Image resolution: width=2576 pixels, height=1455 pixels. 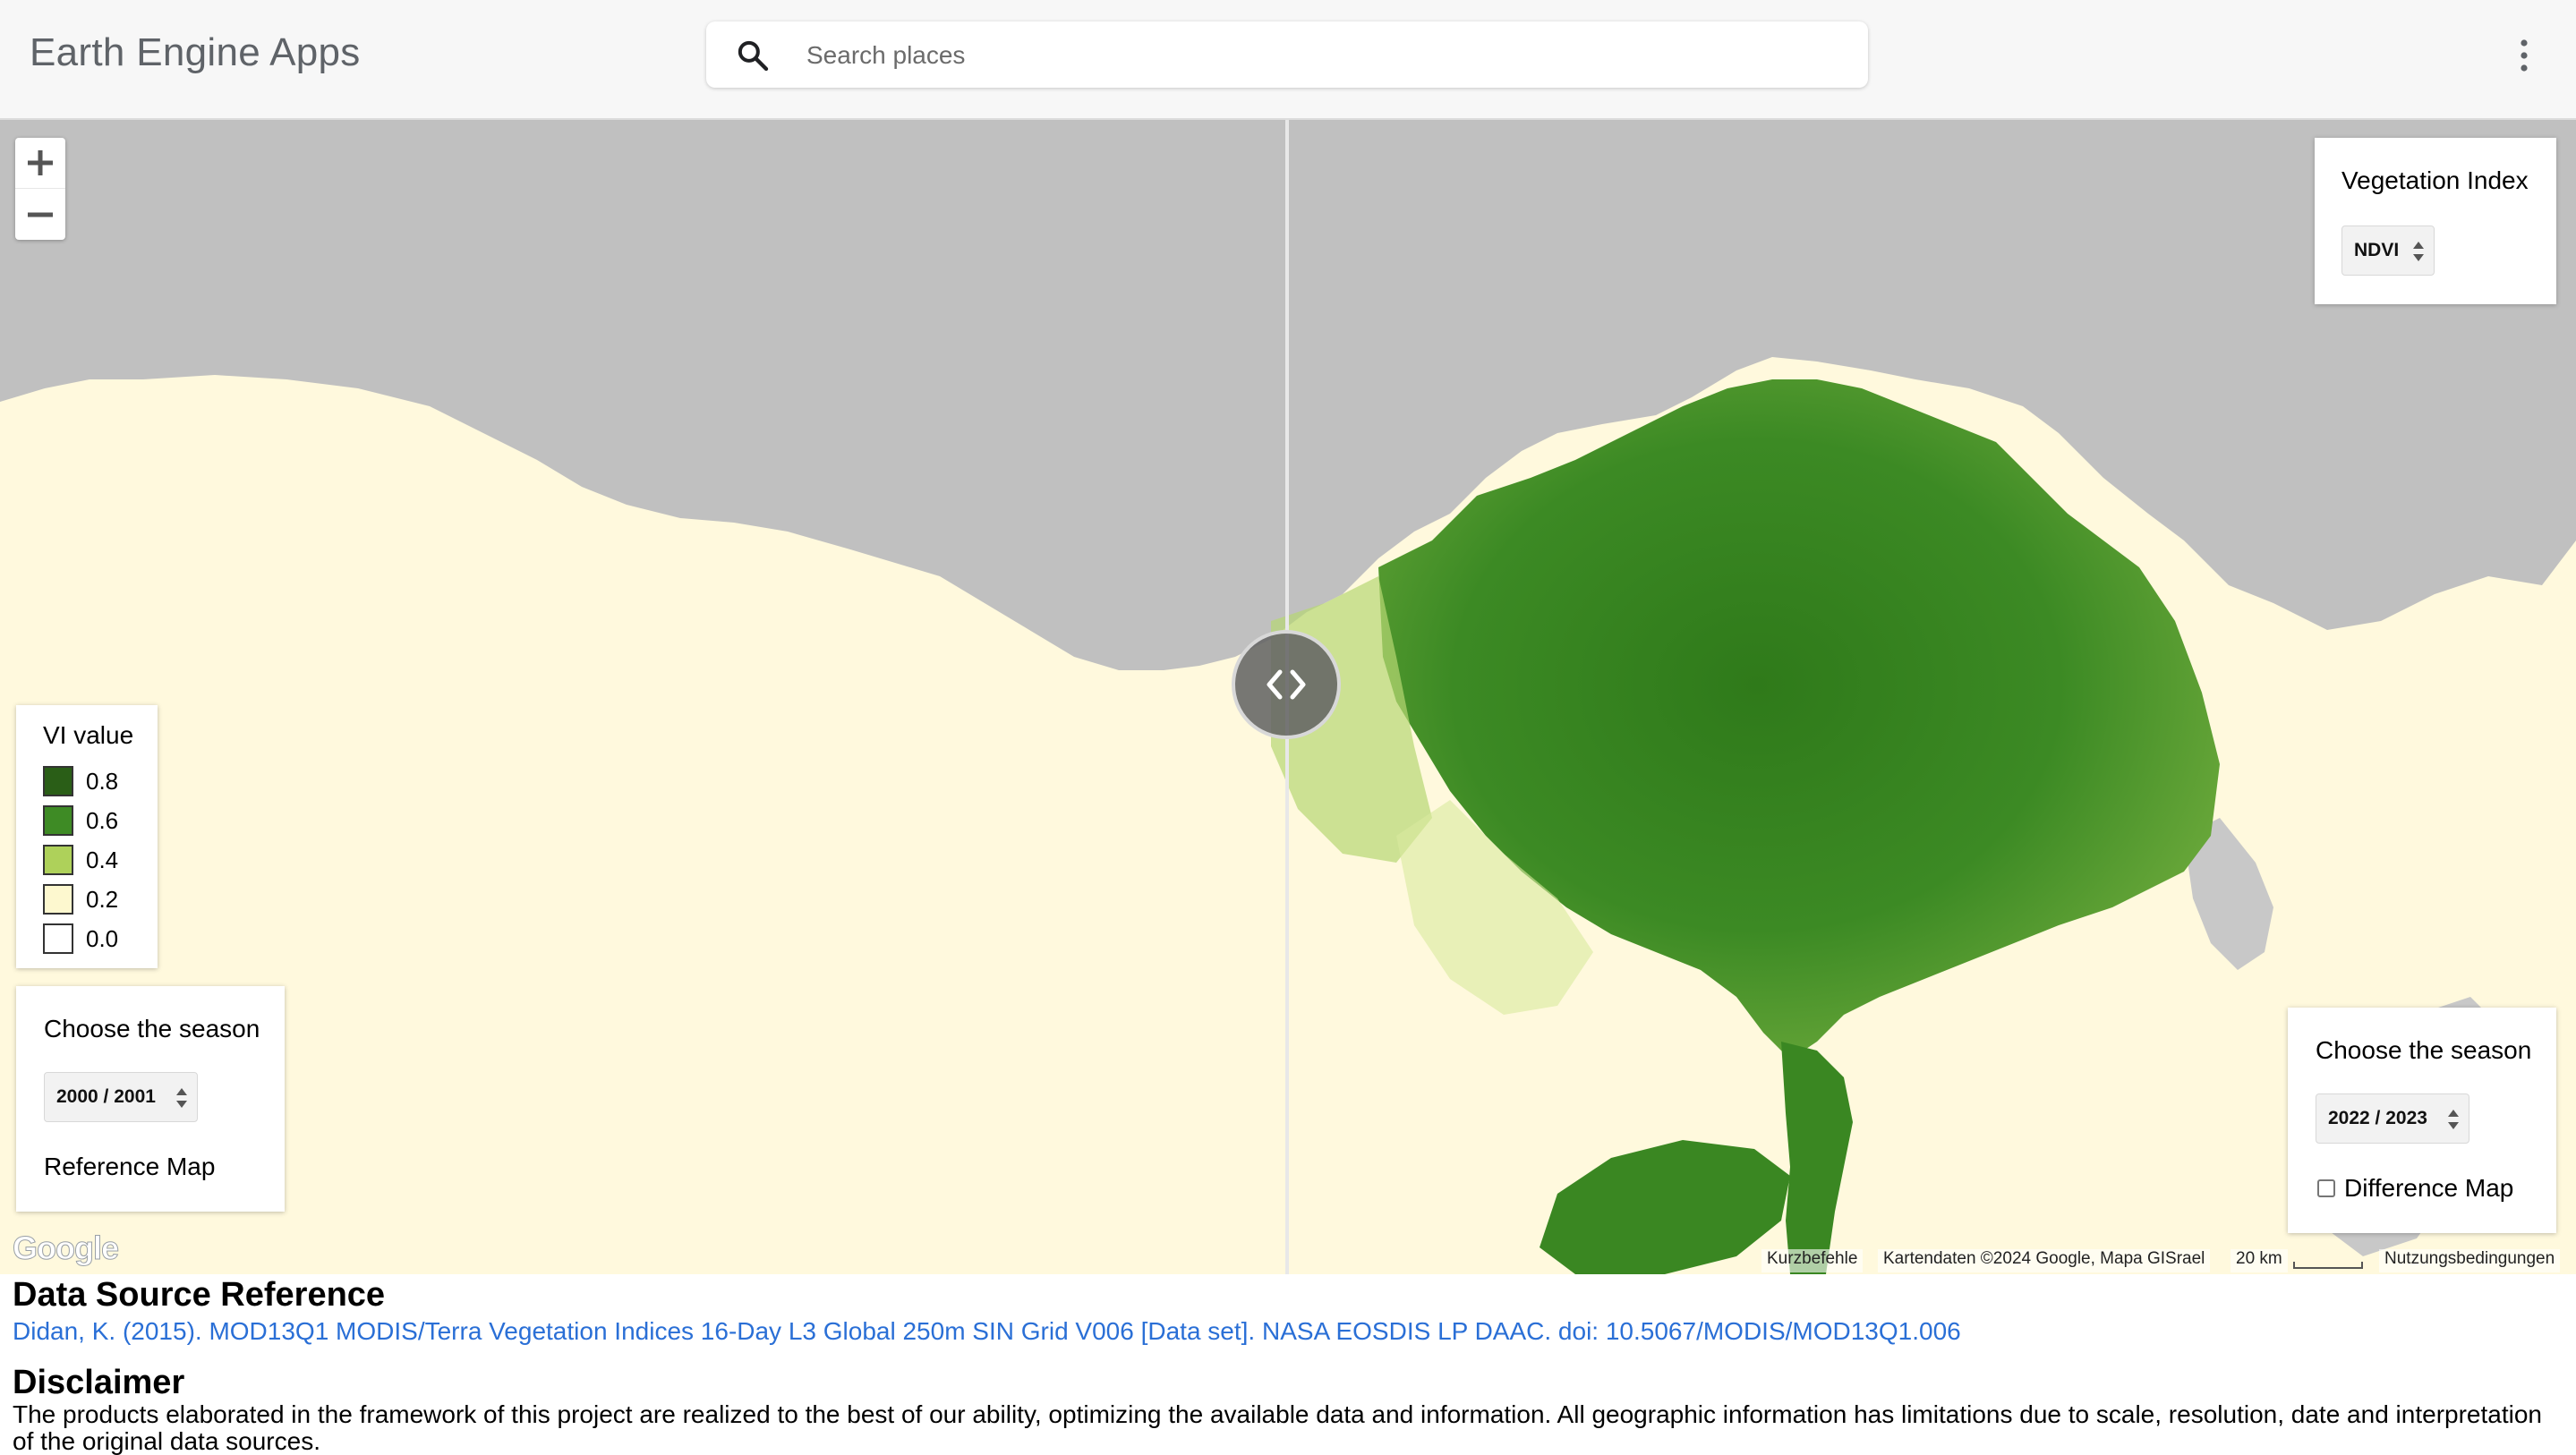 I want to click on vegetation-index-select: NDVI, so click(x=2388, y=251).